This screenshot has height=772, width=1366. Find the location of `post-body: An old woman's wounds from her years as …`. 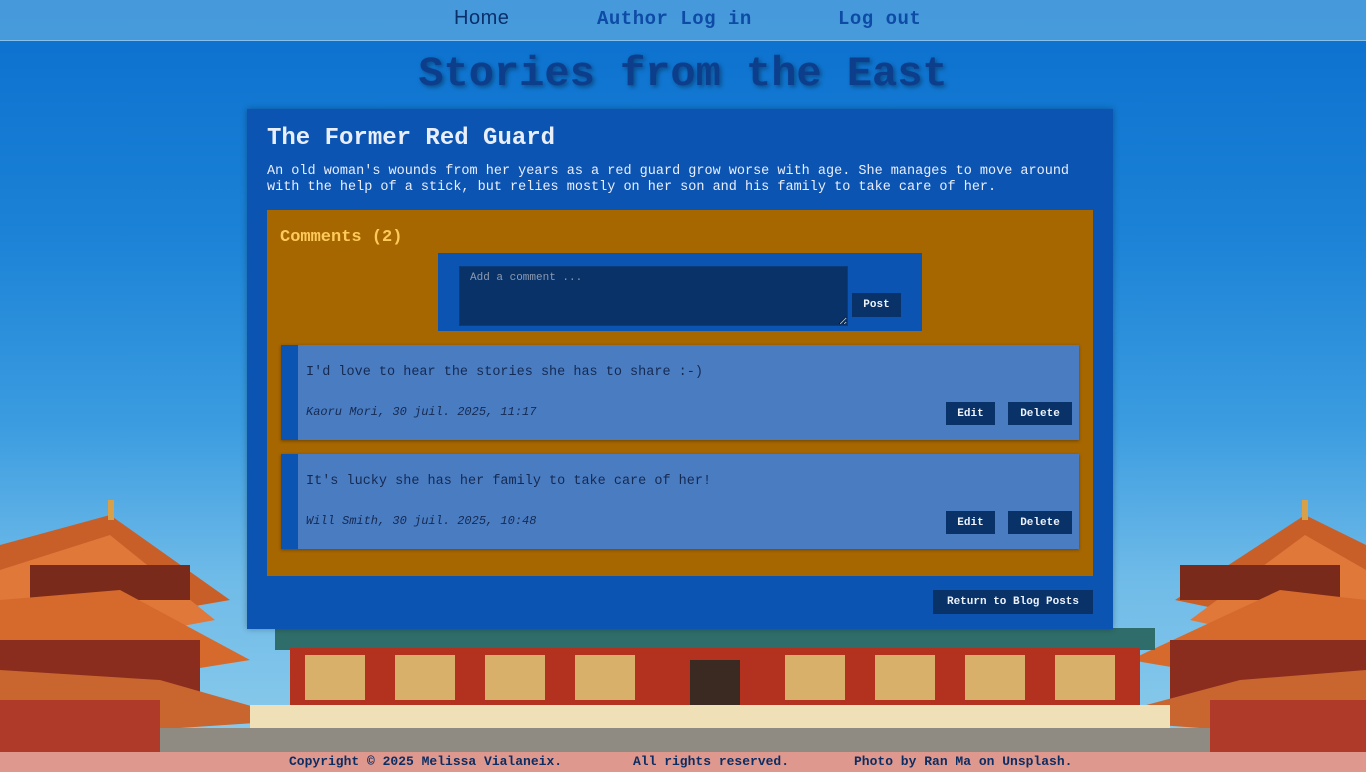

post-body: An old woman's wounds from her years as … is located at coordinates (668, 179).